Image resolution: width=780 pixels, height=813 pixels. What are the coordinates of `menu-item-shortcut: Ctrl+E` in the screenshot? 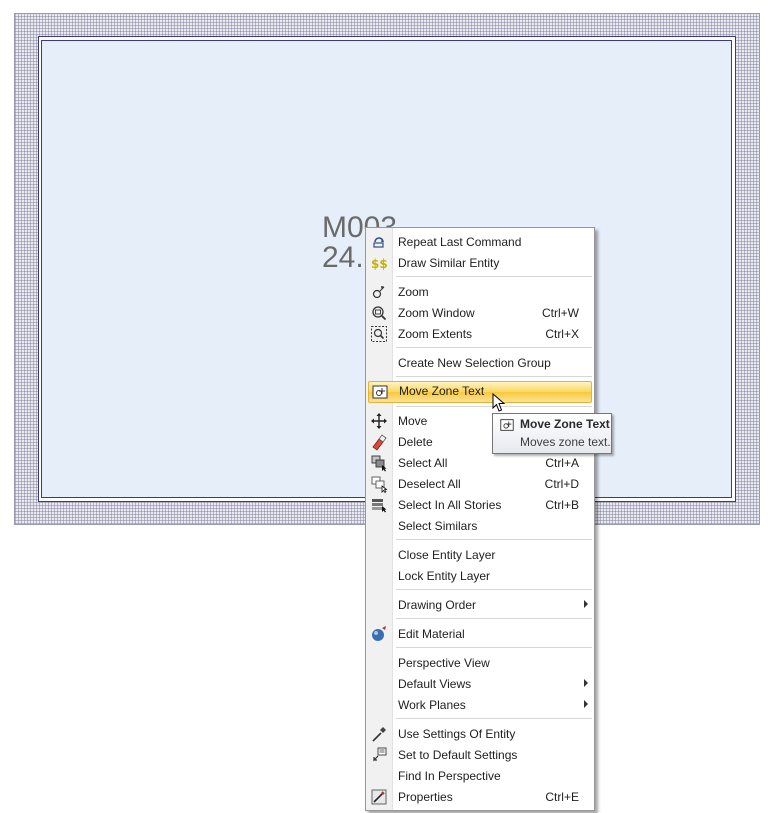 It's located at (562, 797).